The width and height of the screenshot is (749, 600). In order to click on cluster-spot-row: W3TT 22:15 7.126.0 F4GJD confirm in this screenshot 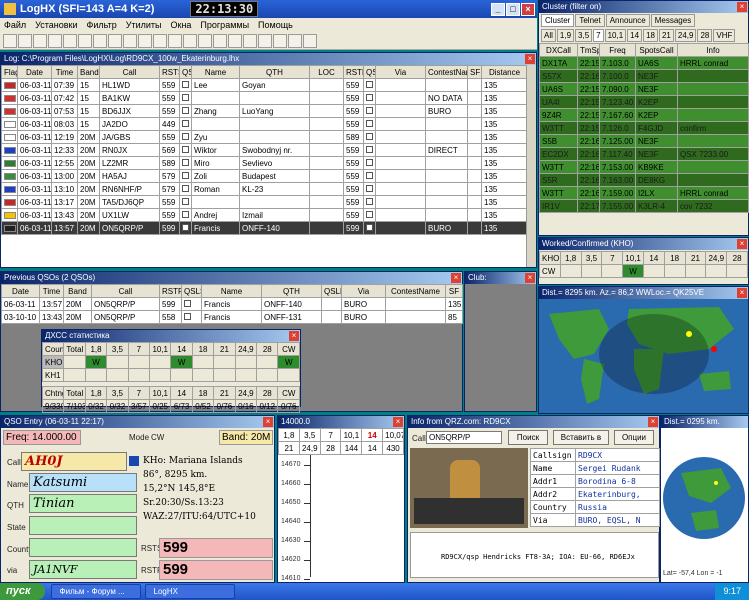, I will do `click(644, 128)`.